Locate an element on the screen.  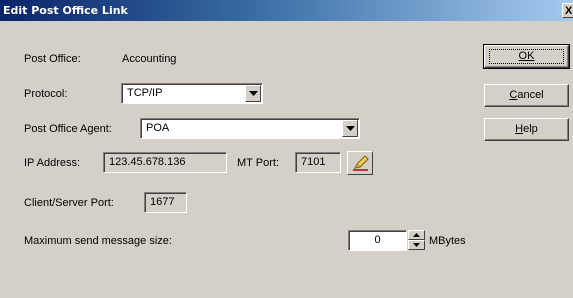
protocol-select-value: TCP/IP is located at coordinates (145, 93).